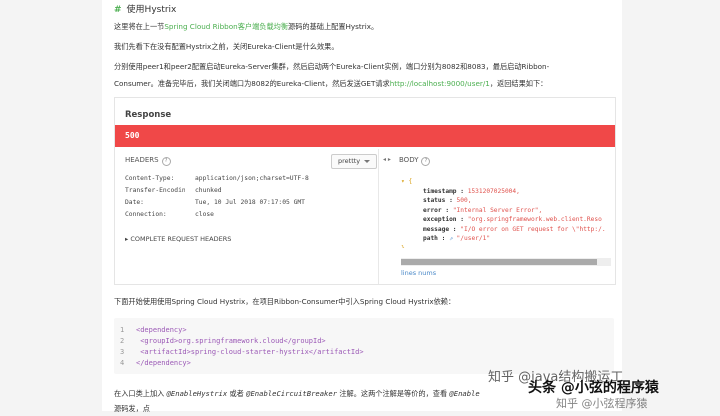  I want to click on json-line-timestamp: timestamp : 1531207025004,, so click(508, 193).